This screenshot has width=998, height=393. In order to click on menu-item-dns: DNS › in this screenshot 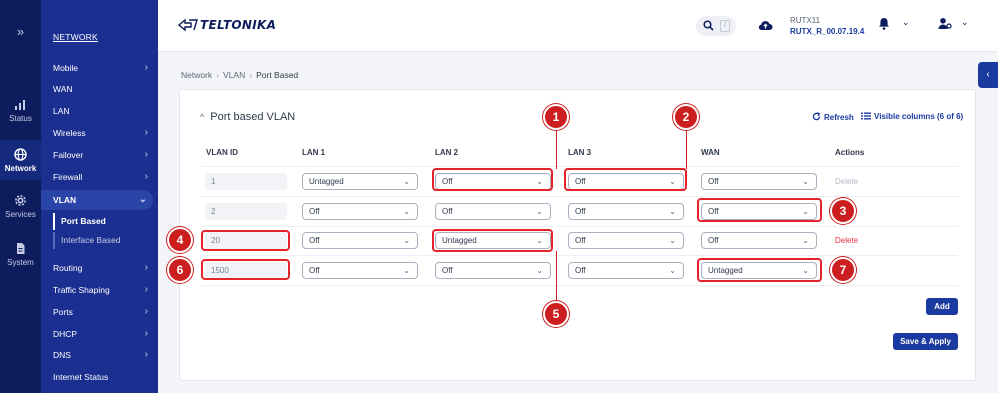, I will do `click(99, 355)`.